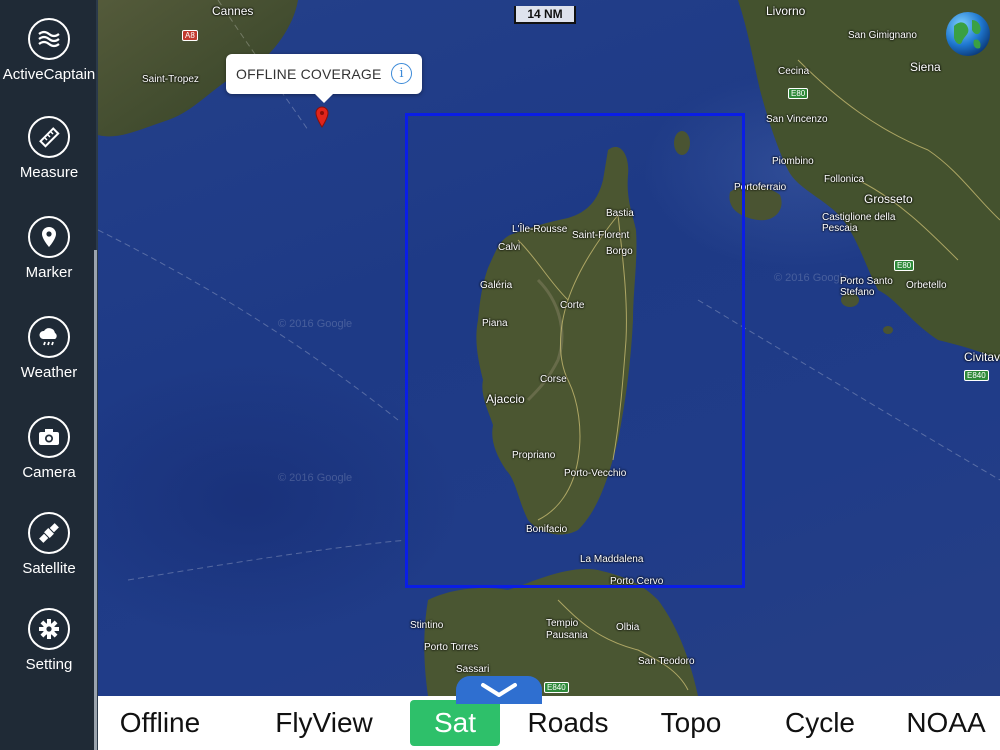  Describe the element at coordinates (322, 117) in the screenshot. I see `map-pin-marker` at that location.